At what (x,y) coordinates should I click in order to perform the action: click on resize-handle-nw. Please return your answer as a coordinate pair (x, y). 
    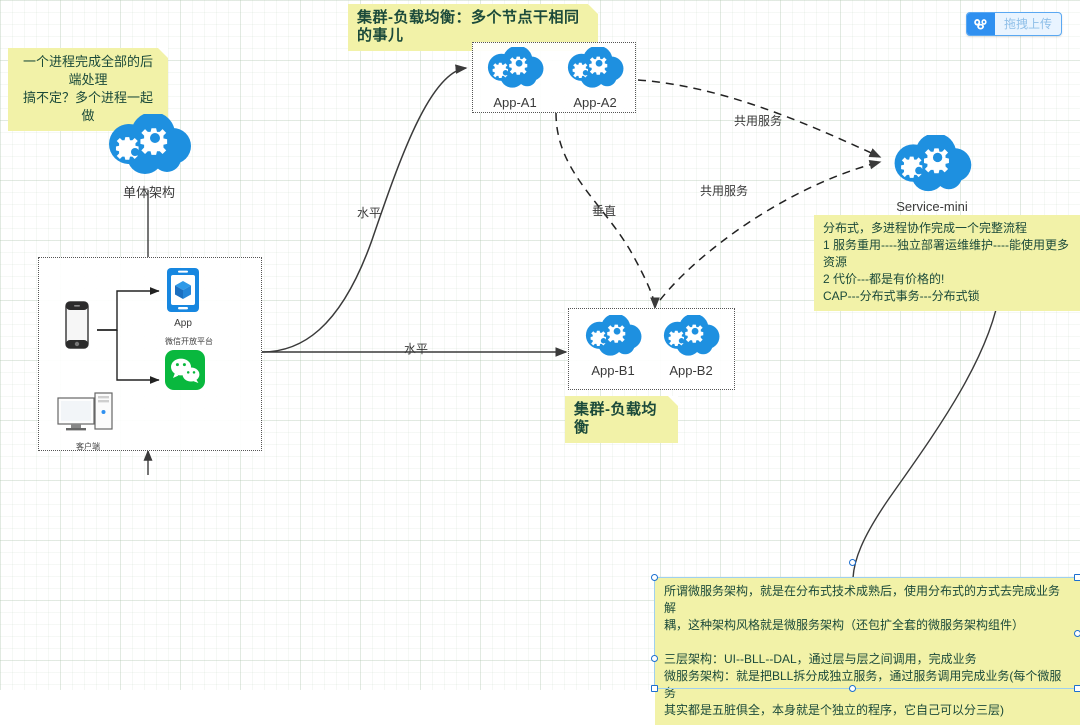
    Looking at the image, I should click on (654, 577).